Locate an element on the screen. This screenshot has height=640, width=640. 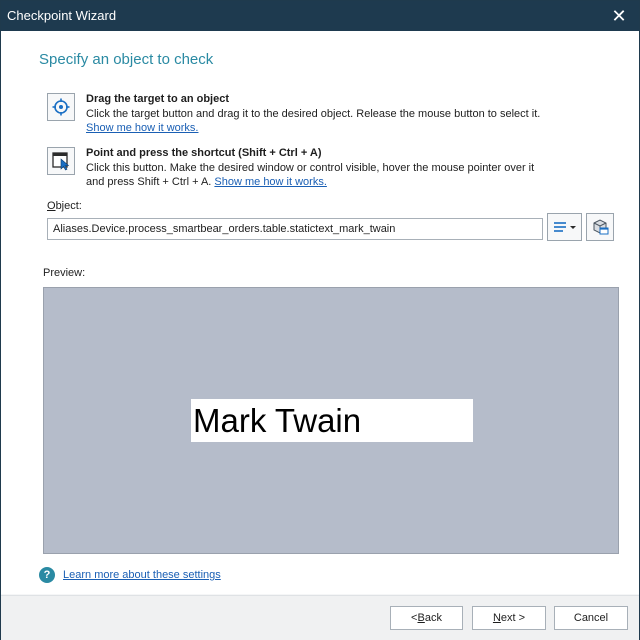
window-title: Checkpoint Wizard is located at coordinates (62, 15).